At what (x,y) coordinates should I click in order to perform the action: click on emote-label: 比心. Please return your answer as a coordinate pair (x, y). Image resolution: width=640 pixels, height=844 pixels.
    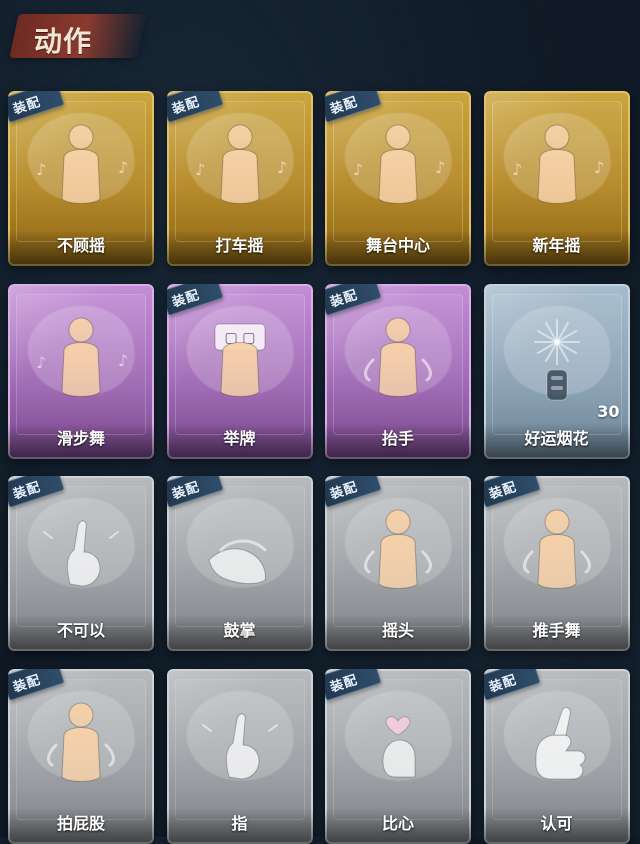
    Looking at the image, I should click on (397, 823).